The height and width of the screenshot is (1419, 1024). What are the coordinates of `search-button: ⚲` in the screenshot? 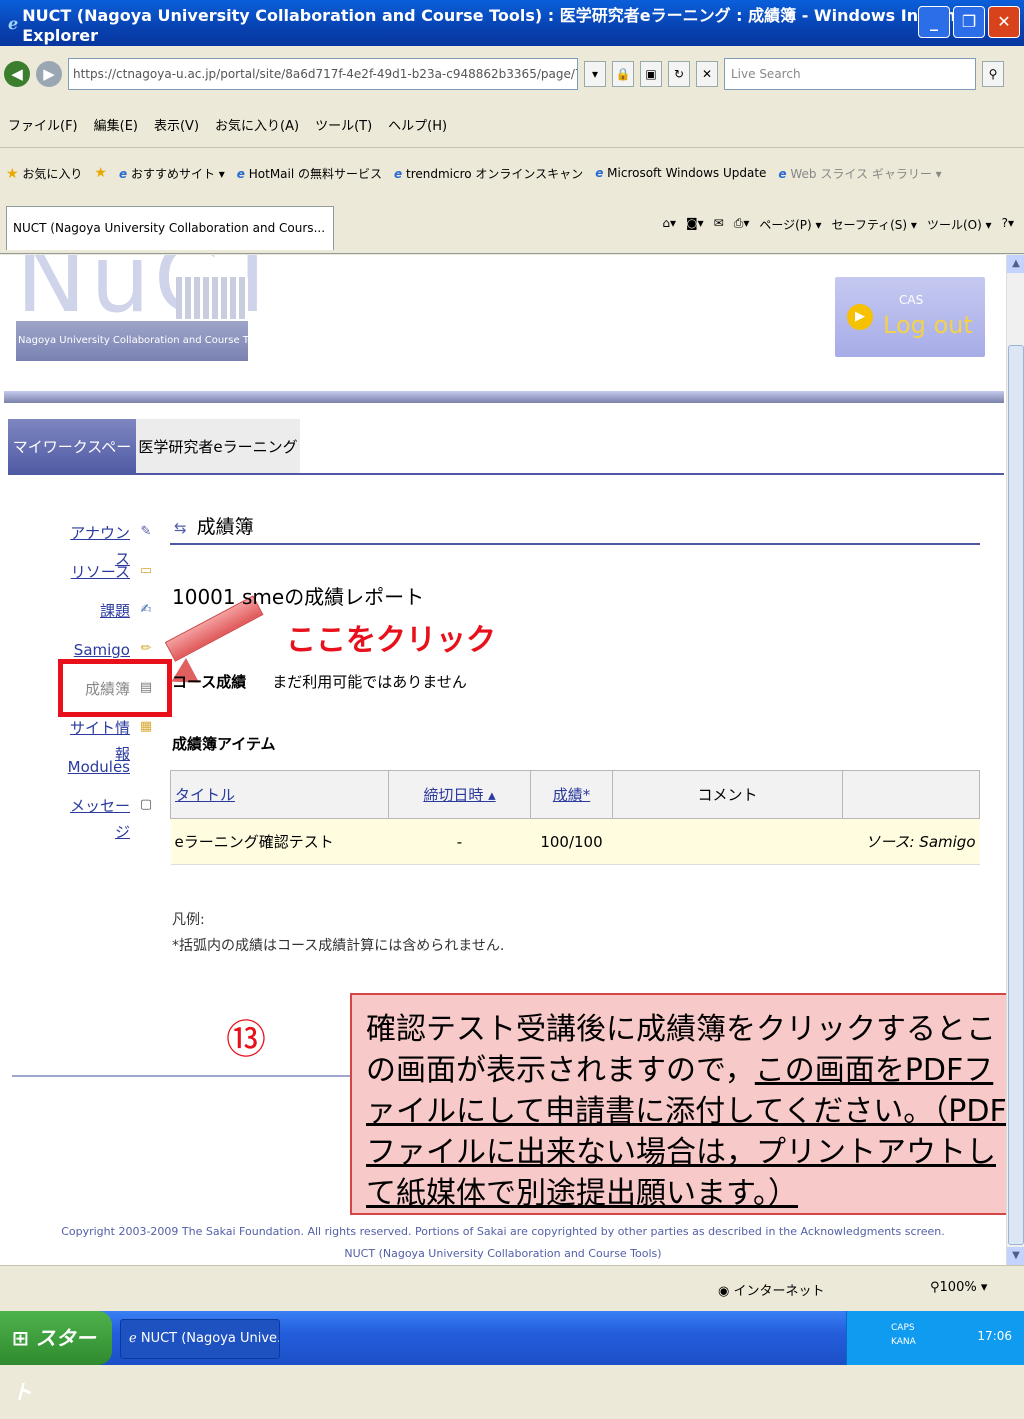 It's located at (993, 74).